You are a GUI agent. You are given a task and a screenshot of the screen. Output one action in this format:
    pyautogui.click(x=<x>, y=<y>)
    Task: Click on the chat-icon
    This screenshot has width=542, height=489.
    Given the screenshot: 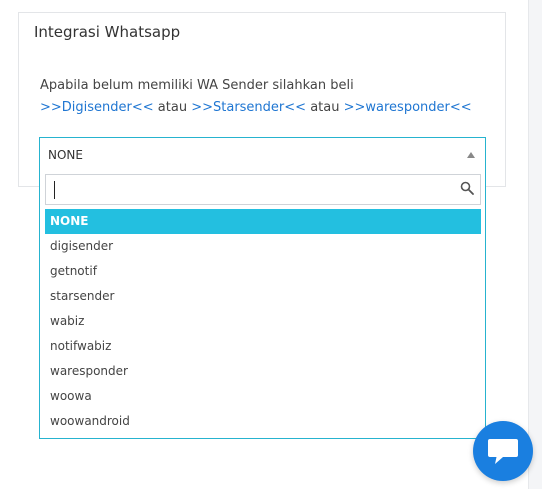 What is the action you would take?
    pyautogui.click(x=503, y=451)
    